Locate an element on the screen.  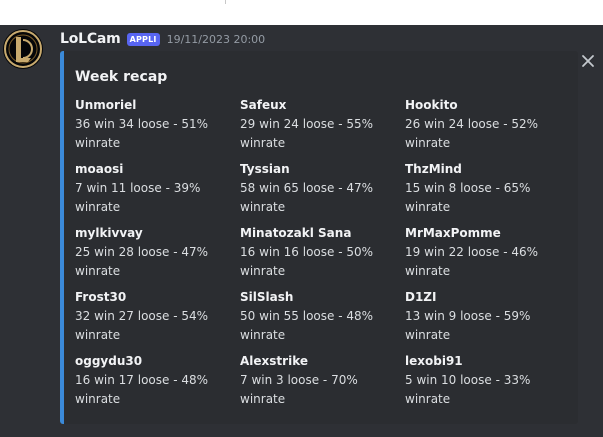
player-stats: 5 win 10 loose - 33% winrate is located at coordinates (468, 389).